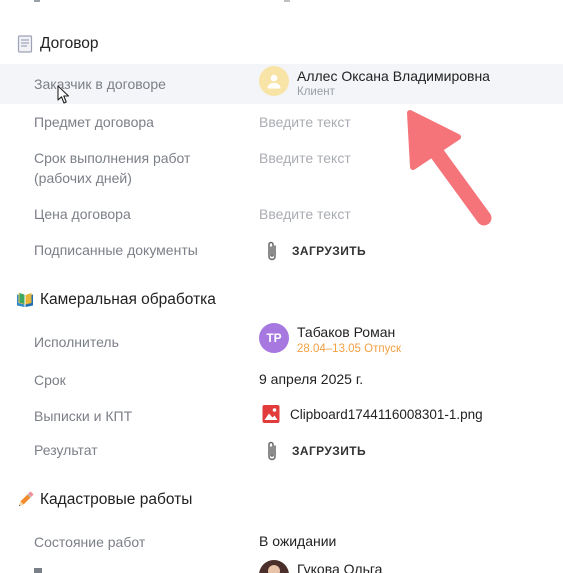  I want to click on executor-vacation: 28.04–13.05 Отпуск, so click(349, 349).